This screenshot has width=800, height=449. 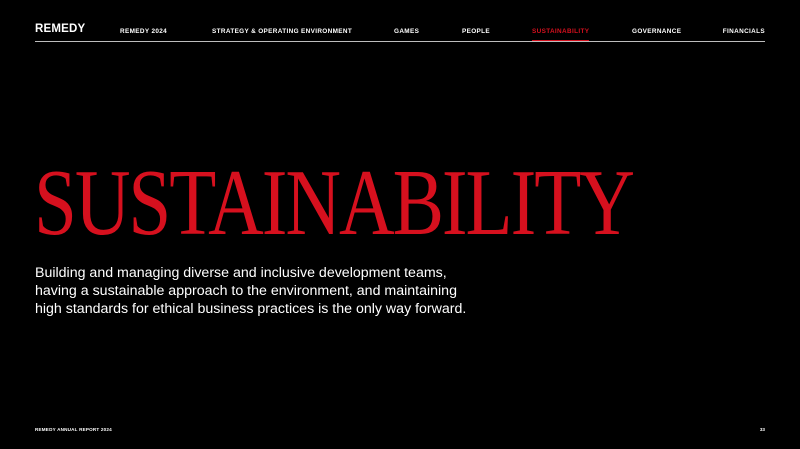 I want to click on nav-item-games: GAMES, so click(x=406, y=31).